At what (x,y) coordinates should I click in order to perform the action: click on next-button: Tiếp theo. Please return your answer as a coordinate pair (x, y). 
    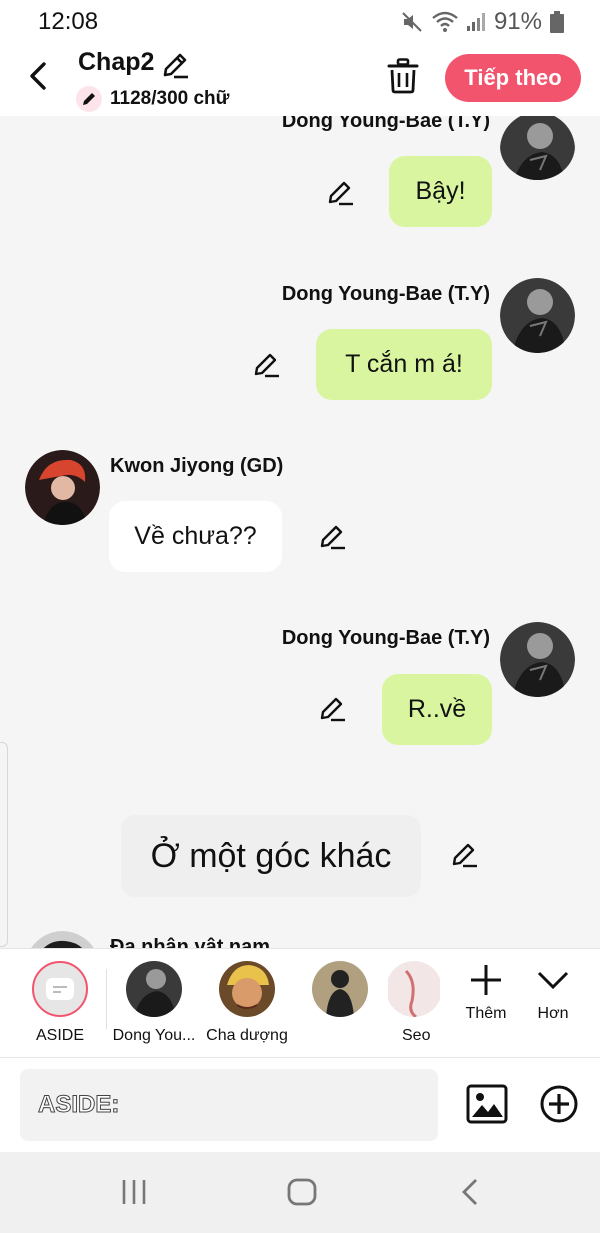
    Looking at the image, I should click on (513, 78).